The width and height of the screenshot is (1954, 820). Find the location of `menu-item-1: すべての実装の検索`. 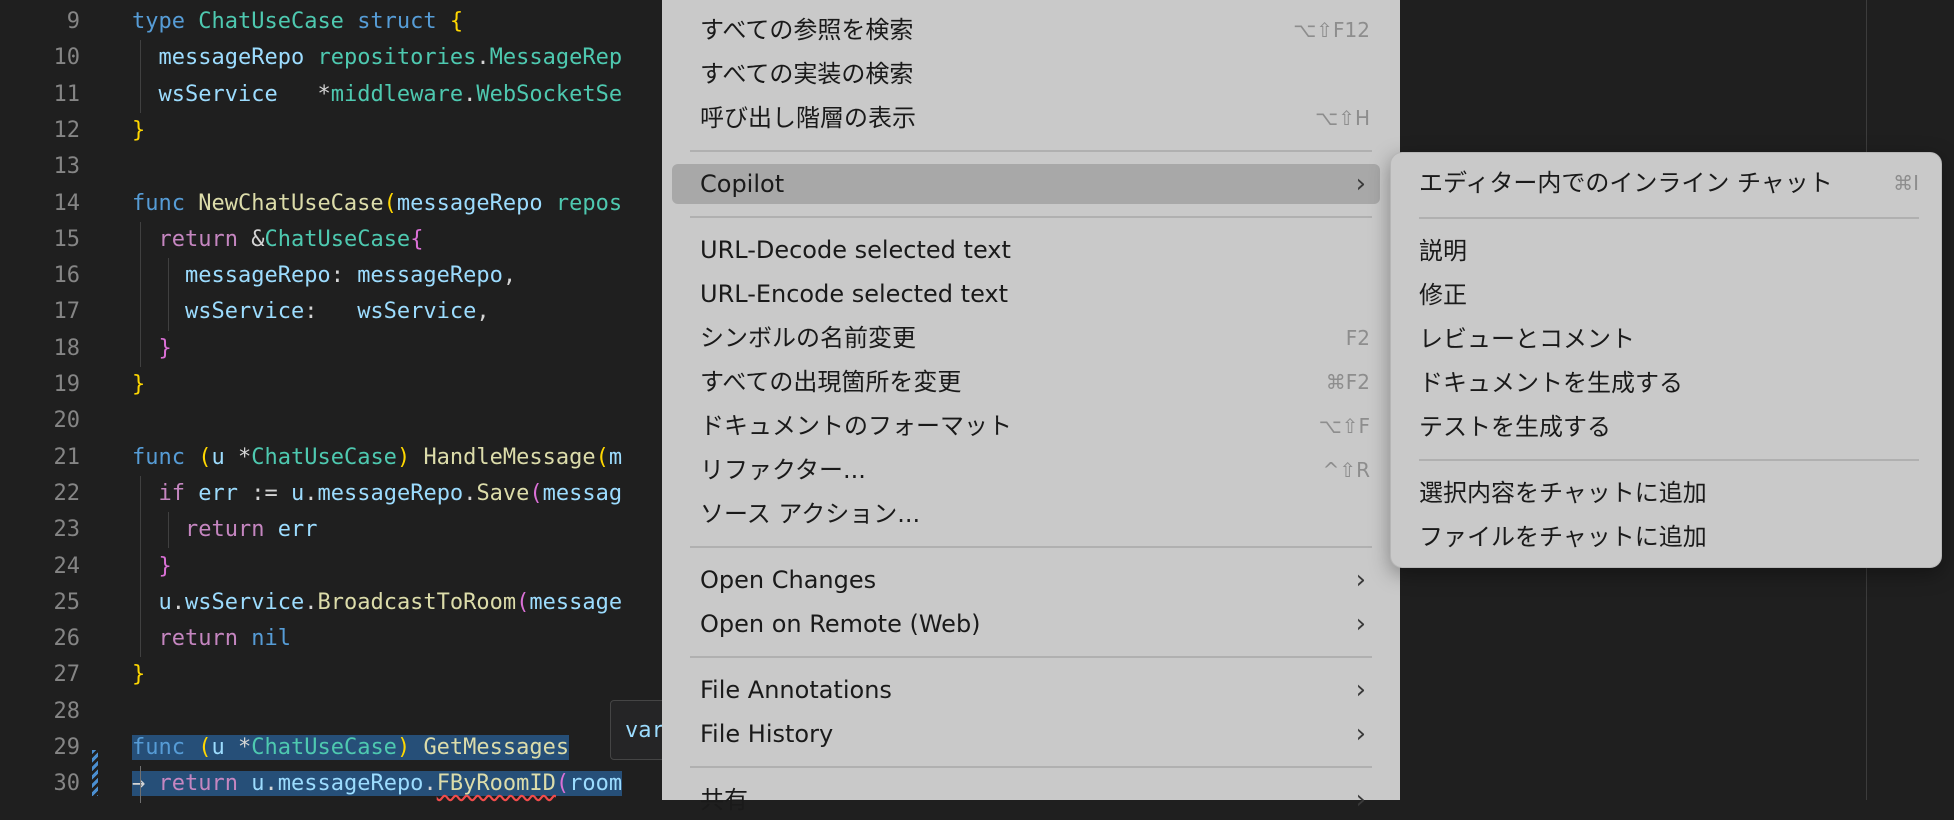

menu-item-1: すべての実装の検索 is located at coordinates (1026, 74).